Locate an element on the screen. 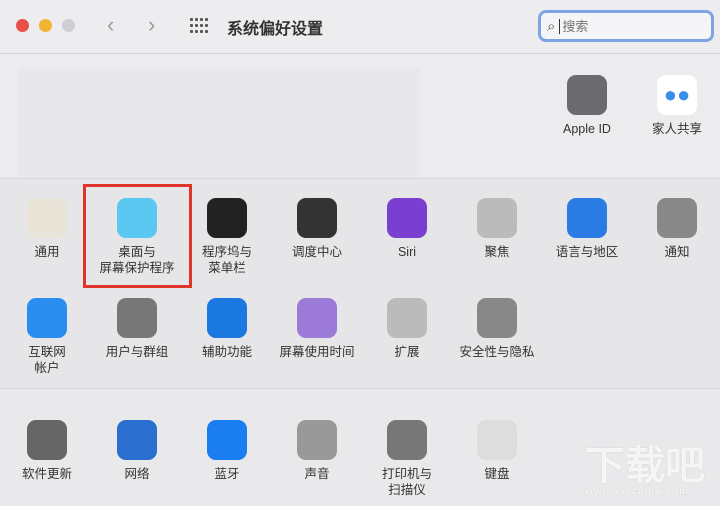 The height and width of the screenshot is (506, 720). pref-item: 打印机与 扫描仪 is located at coordinates (407, 459).